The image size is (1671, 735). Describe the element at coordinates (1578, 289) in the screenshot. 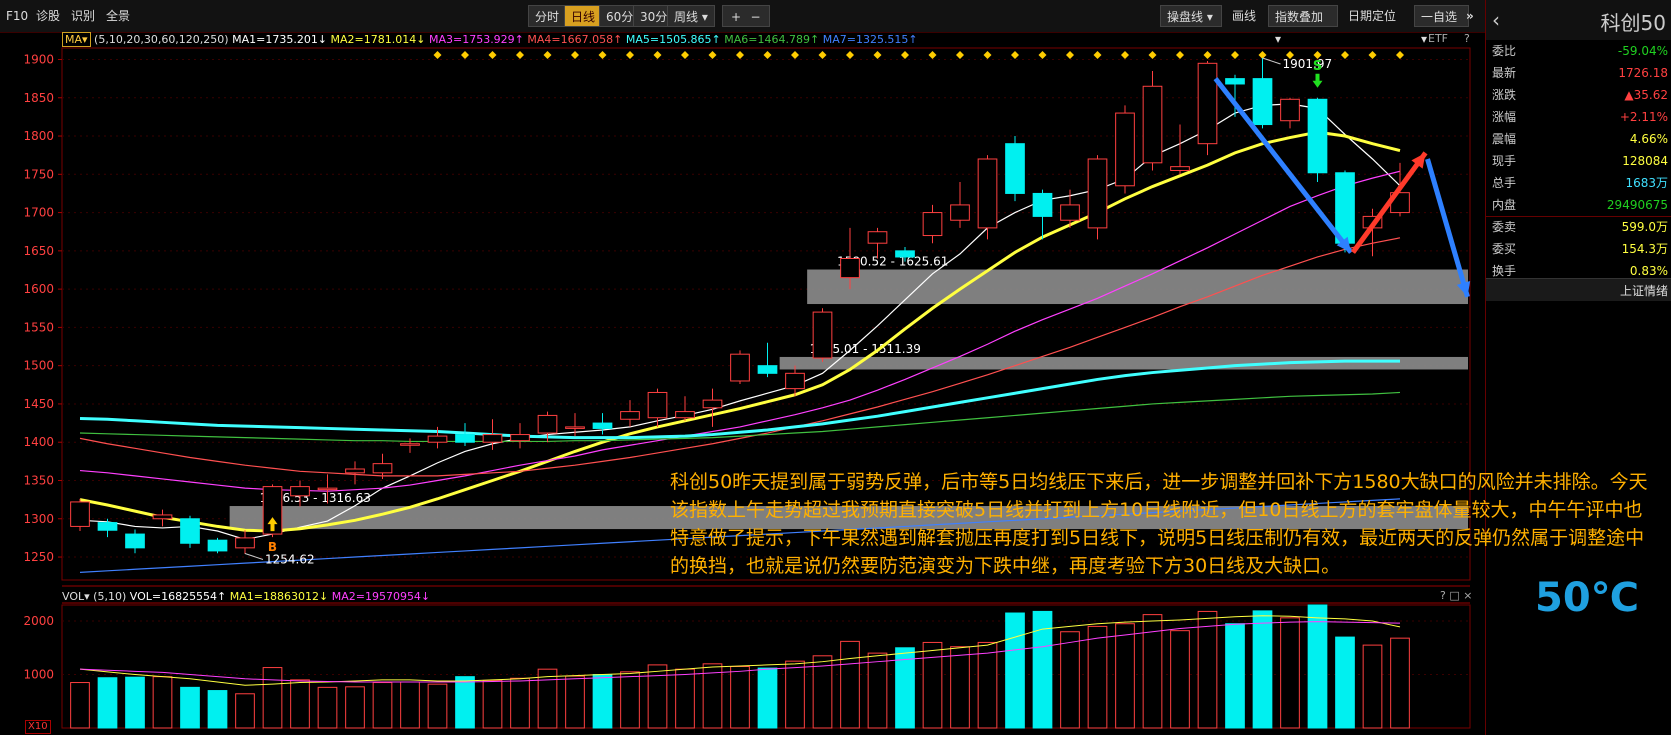

I see `market-tab-bar: 上证情绪` at that location.